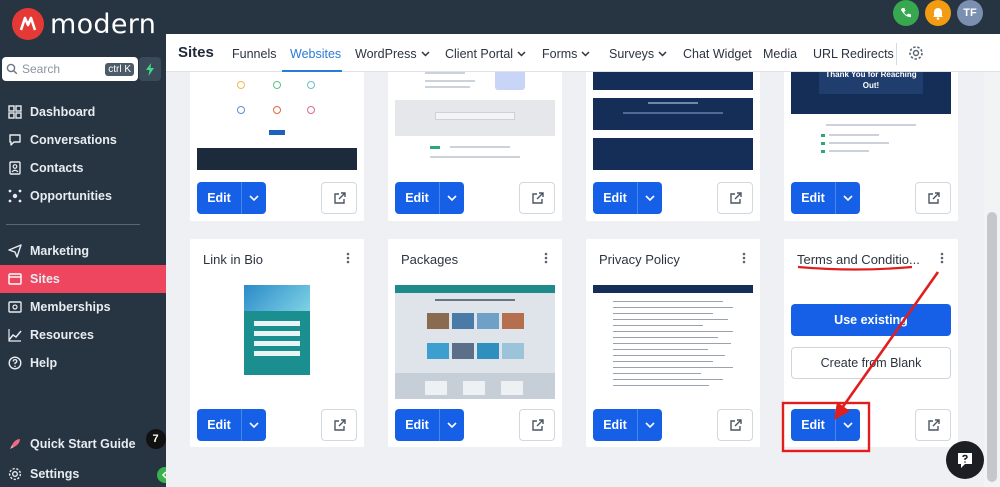  Describe the element at coordinates (15, 112) in the screenshot. I see `dashboard-icon` at that location.